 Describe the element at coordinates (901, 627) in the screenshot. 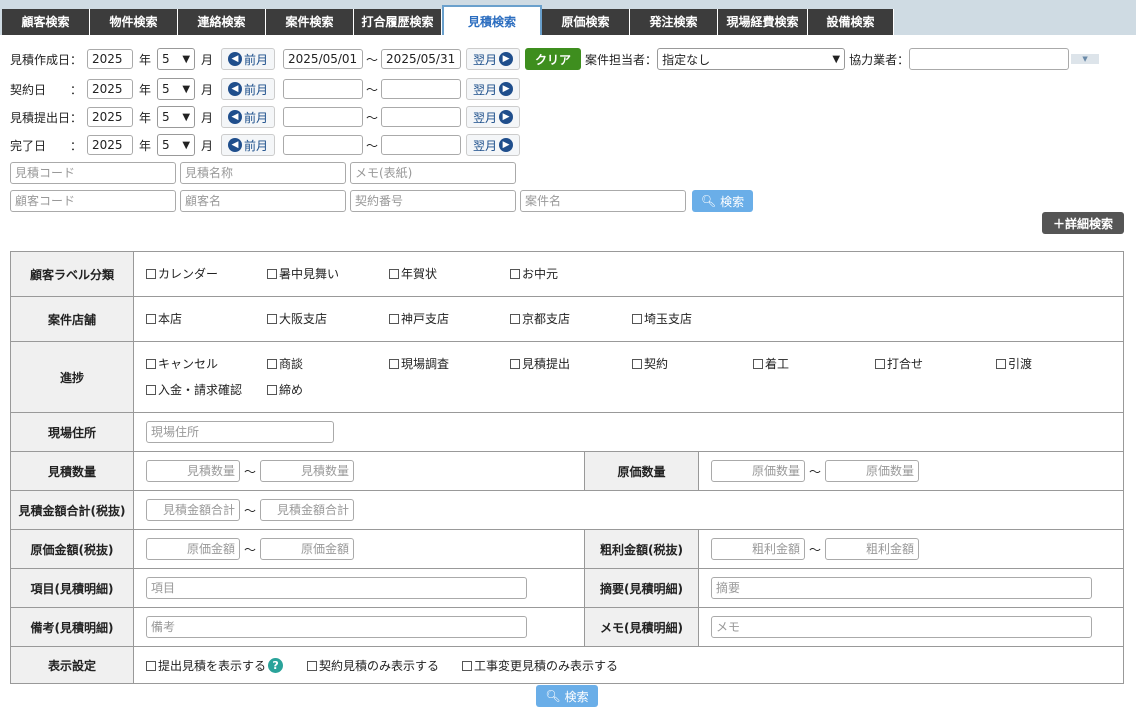

I see `memo-input` at that location.